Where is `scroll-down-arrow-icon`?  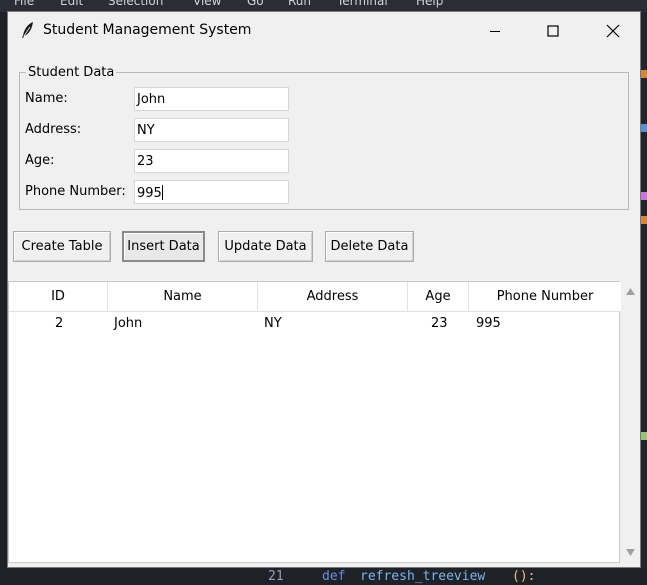
scroll-down-arrow-icon is located at coordinates (630, 552).